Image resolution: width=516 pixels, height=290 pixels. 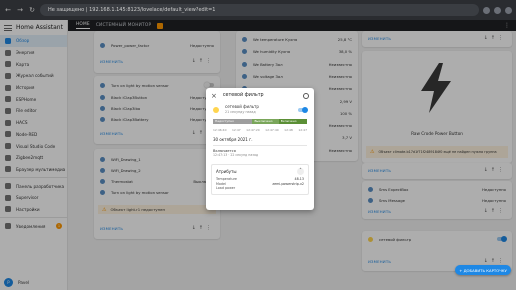 I want to click on timeline-tick: 12:47:40, so click(x=272, y=130).